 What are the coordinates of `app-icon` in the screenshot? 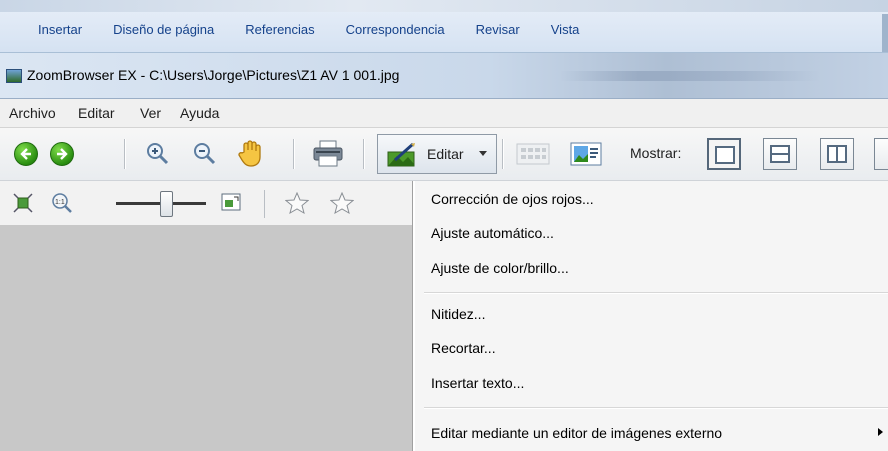 It's located at (14, 76).